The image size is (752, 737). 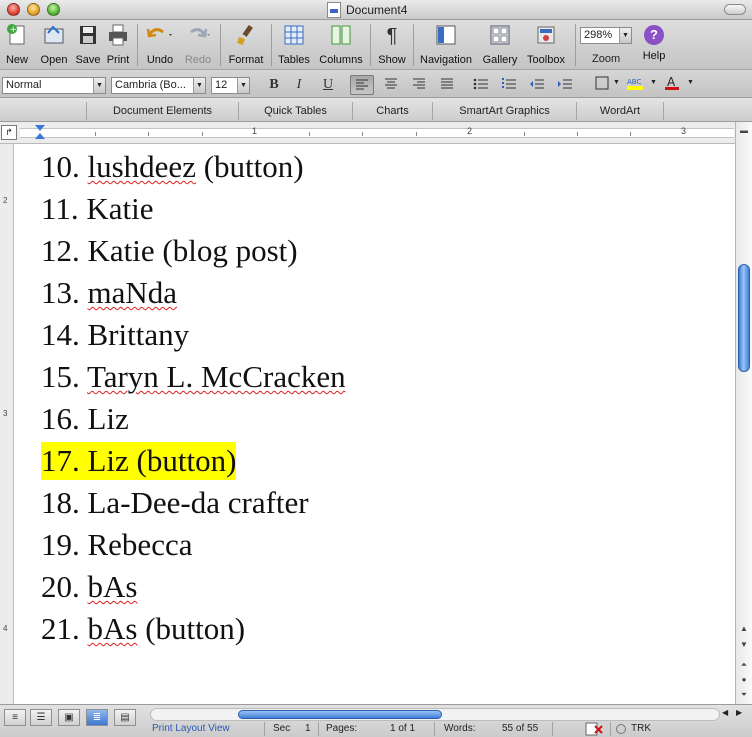 I want to click on show-button: ¶ Show, so click(x=392, y=45).